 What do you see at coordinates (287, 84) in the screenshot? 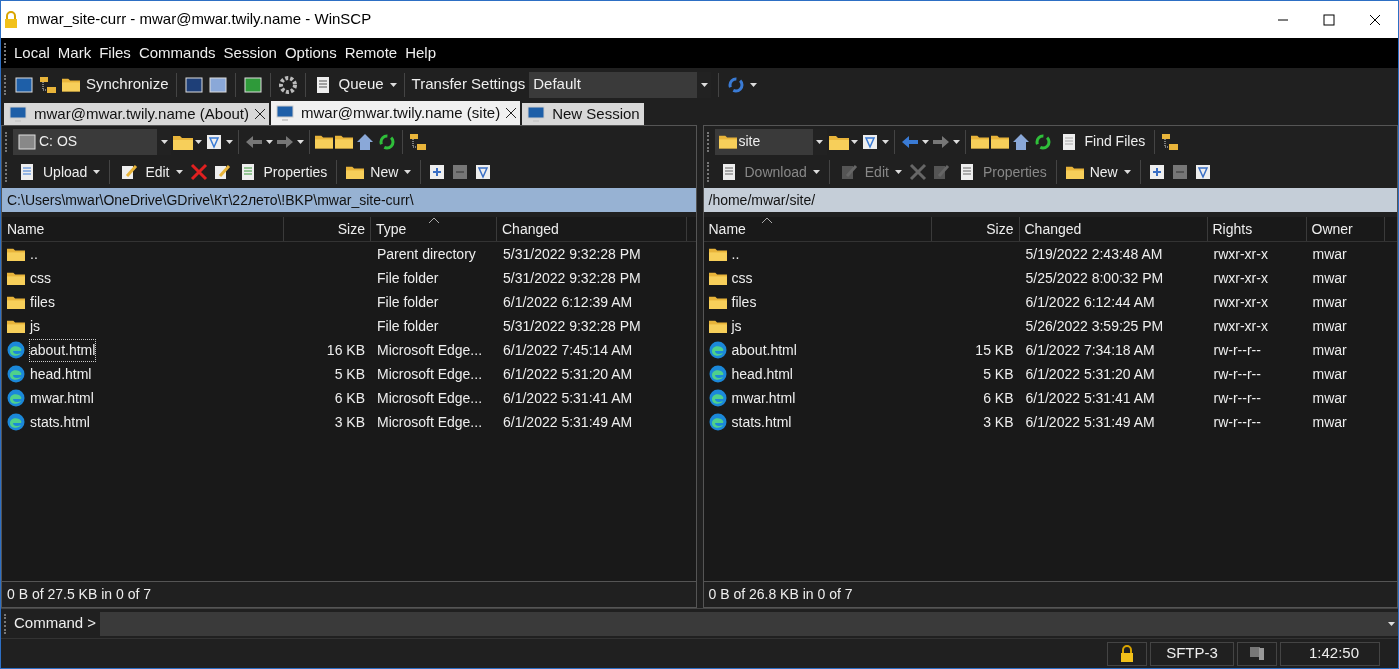
I see `settings-icon` at bounding box center [287, 84].